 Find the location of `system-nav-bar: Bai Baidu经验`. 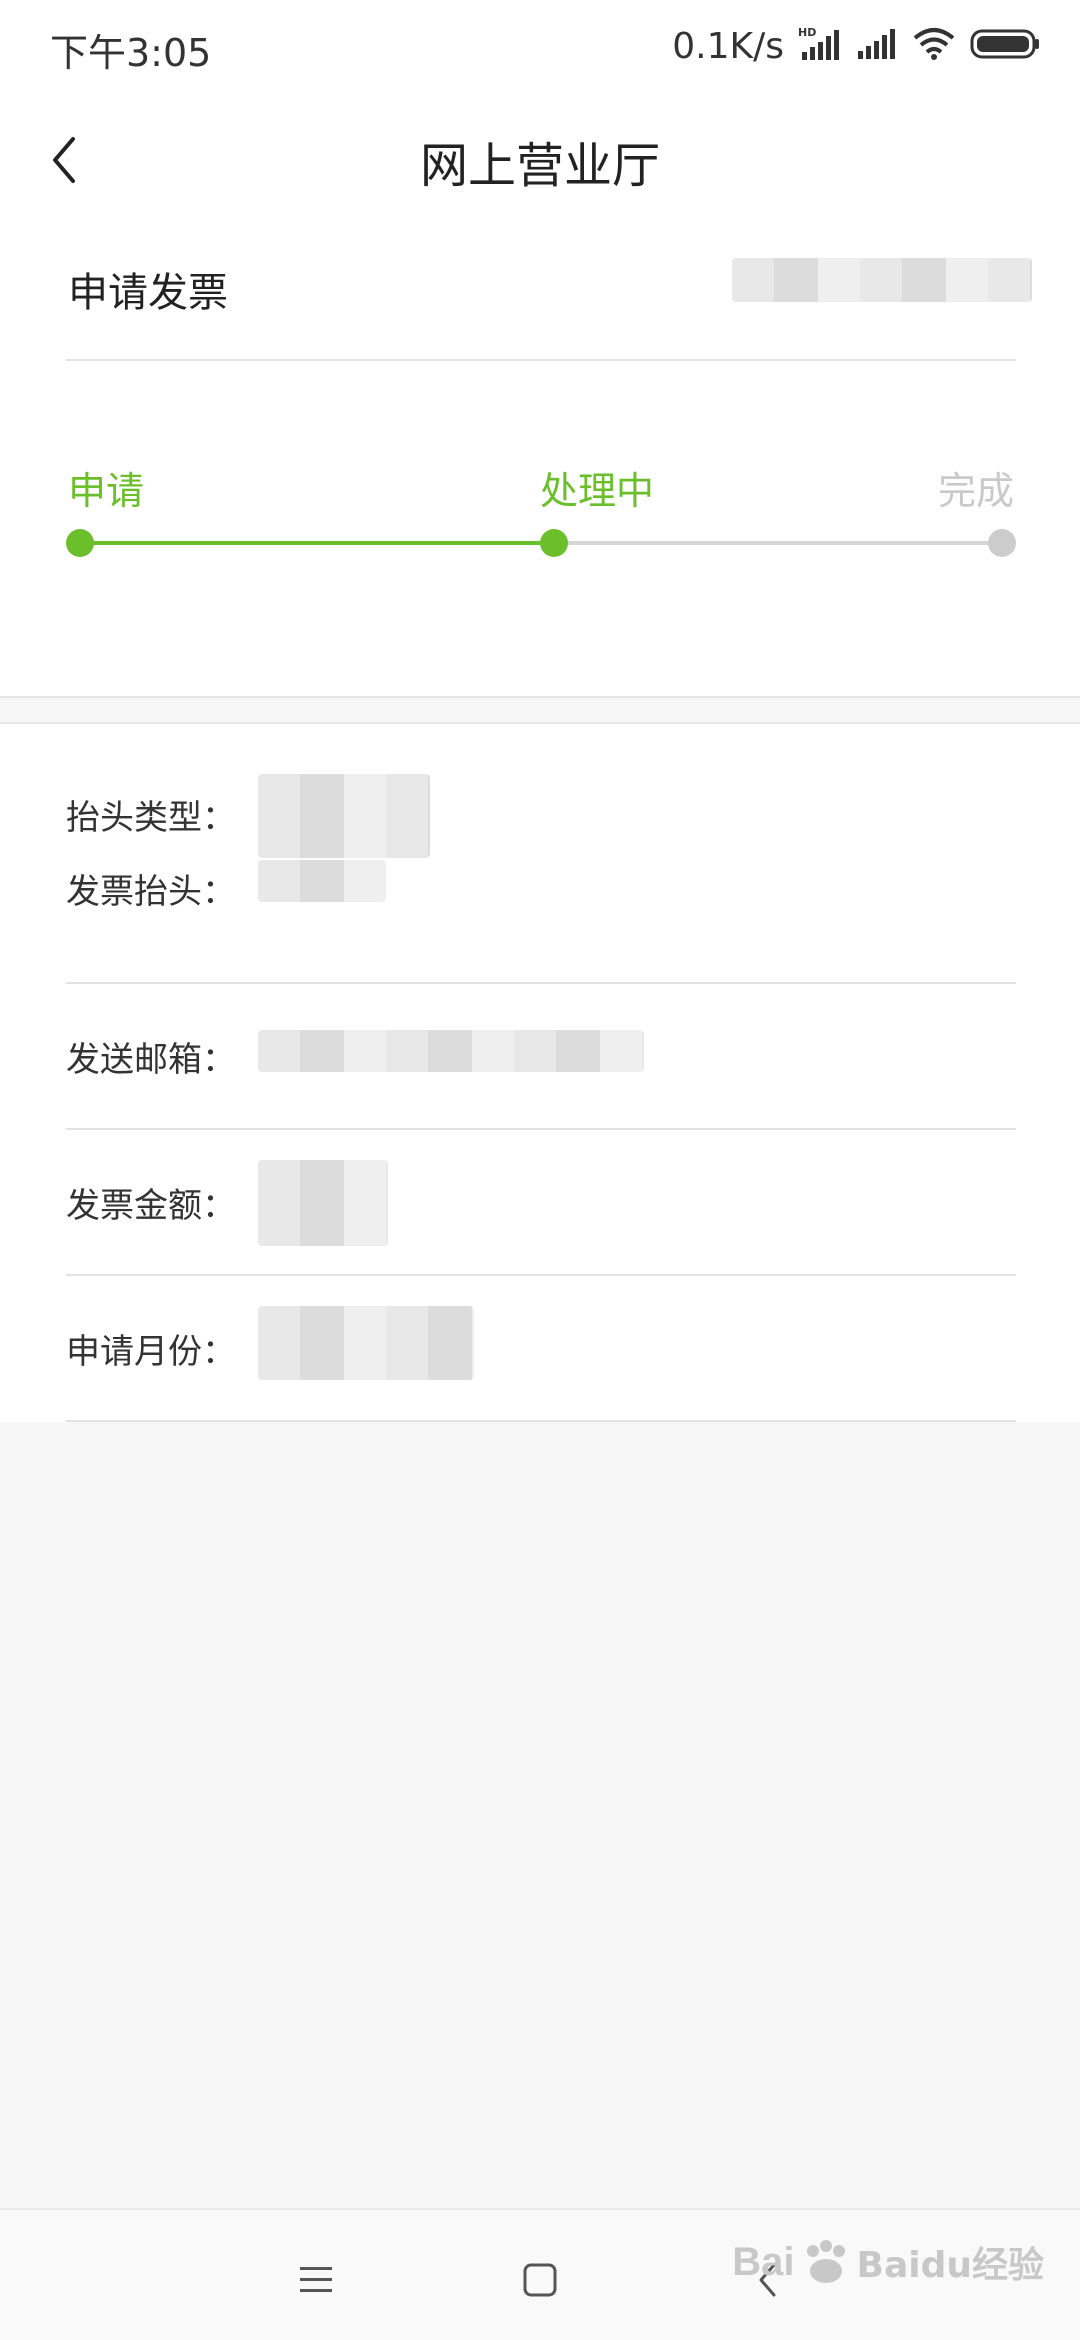

system-nav-bar: Bai Baidu经验 is located at coordinates (540, 2274).